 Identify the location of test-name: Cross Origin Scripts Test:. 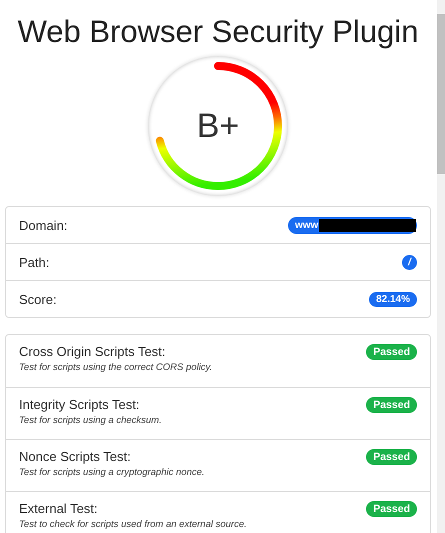
(92, 351).